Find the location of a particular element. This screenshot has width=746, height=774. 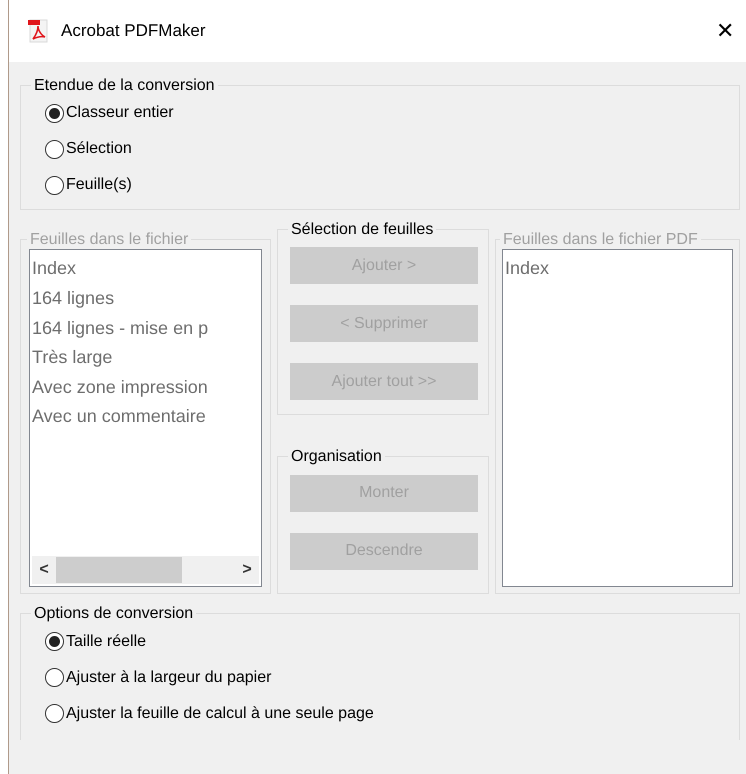

group-title: Feuilles dans le fichier PDF is located at coordinates (600, 240).